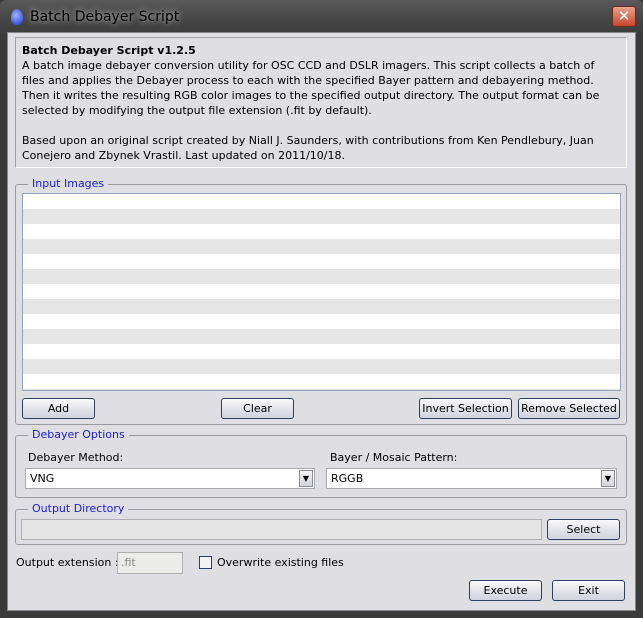 This screenshot has width=643, height=618. Describe the element at coordinates (471, 478) in the screenshot. I see `bayer-pattern-select: RGGB ▼` at that location.